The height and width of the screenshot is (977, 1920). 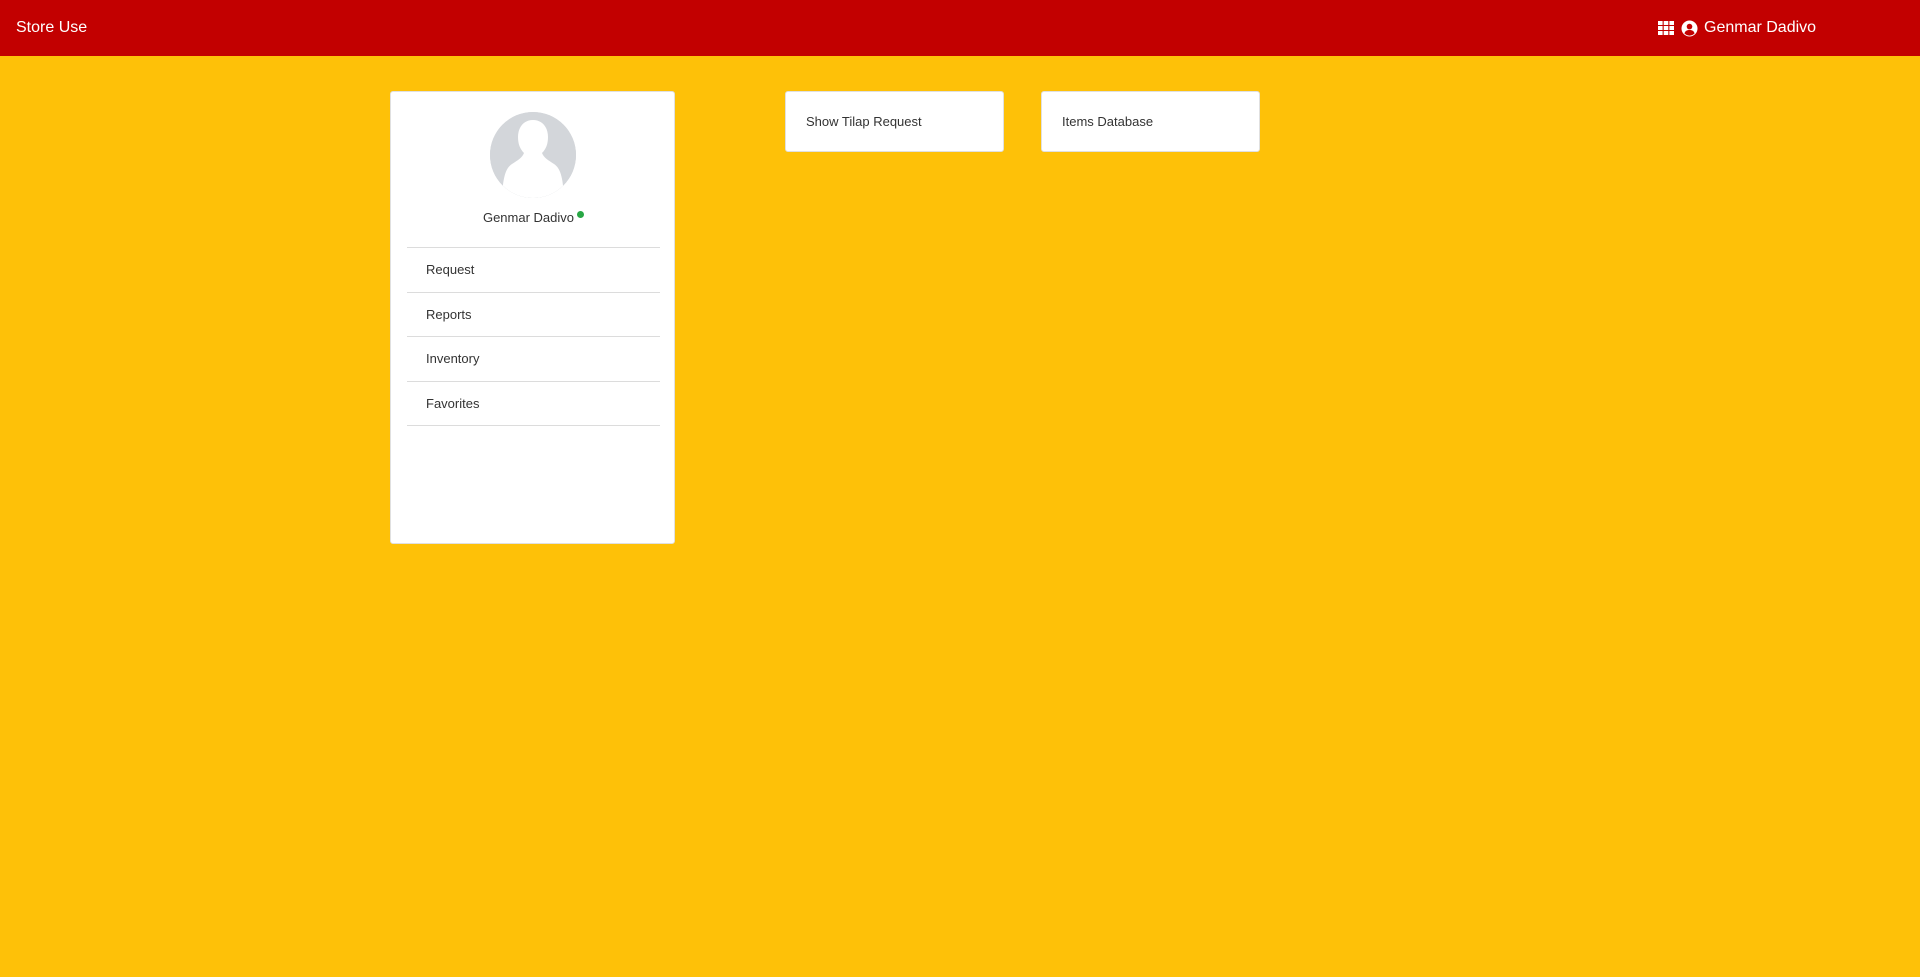 I want to click on menu-item-favorites: Favorites, so click(x=533, y=404).